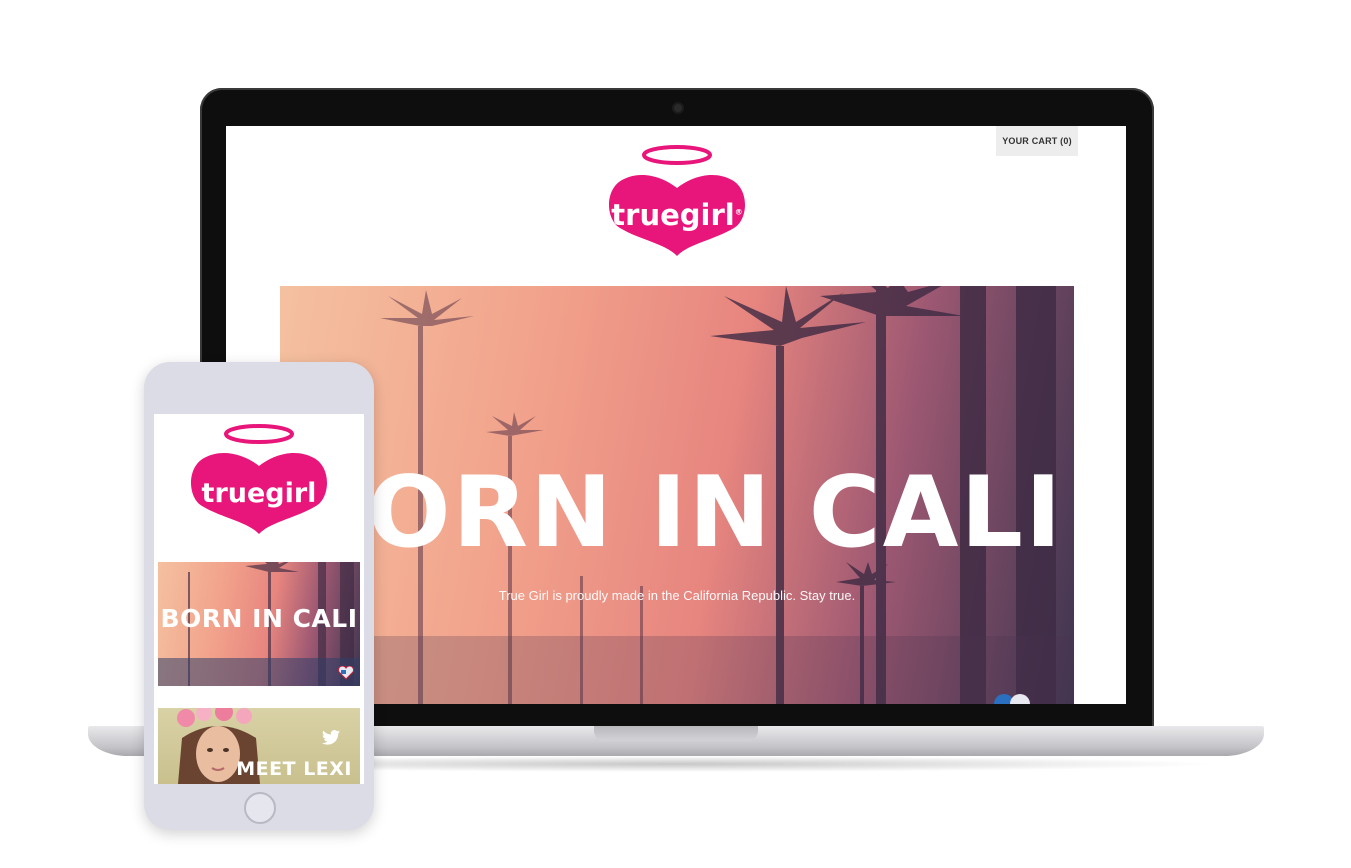  Describe the element at coordinates (331, 737) in the screenshot. I see `twitter-icon` at that location.